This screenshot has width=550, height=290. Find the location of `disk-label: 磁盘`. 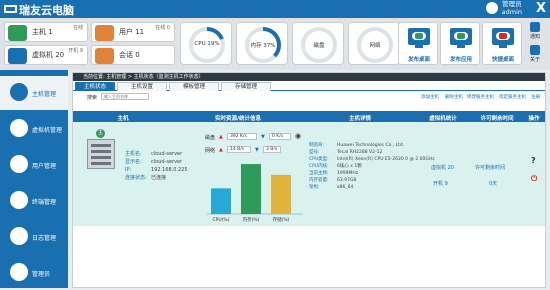

disk-label: 磁盘 is located at coordinates (210, 138).